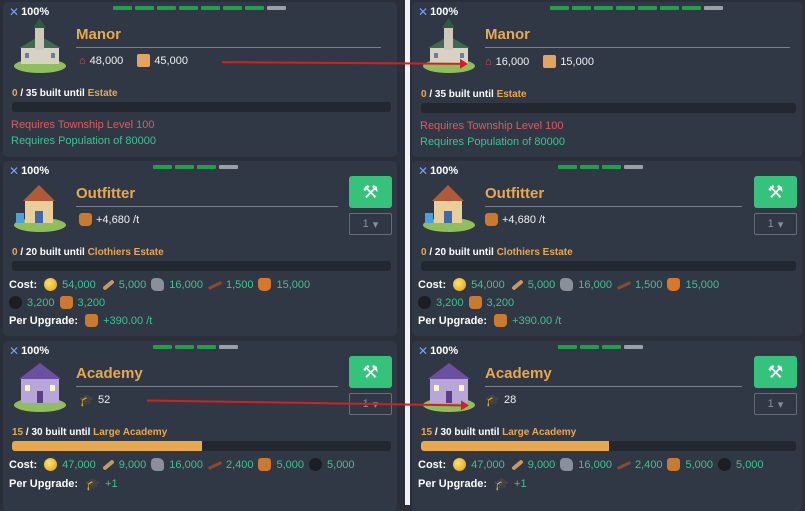 This screenshot has width=805, height=511. What do you see at coordinates (82, 60) in the screenshot?
I see `house-icon: ⌂` at bounding box center [82, 60].